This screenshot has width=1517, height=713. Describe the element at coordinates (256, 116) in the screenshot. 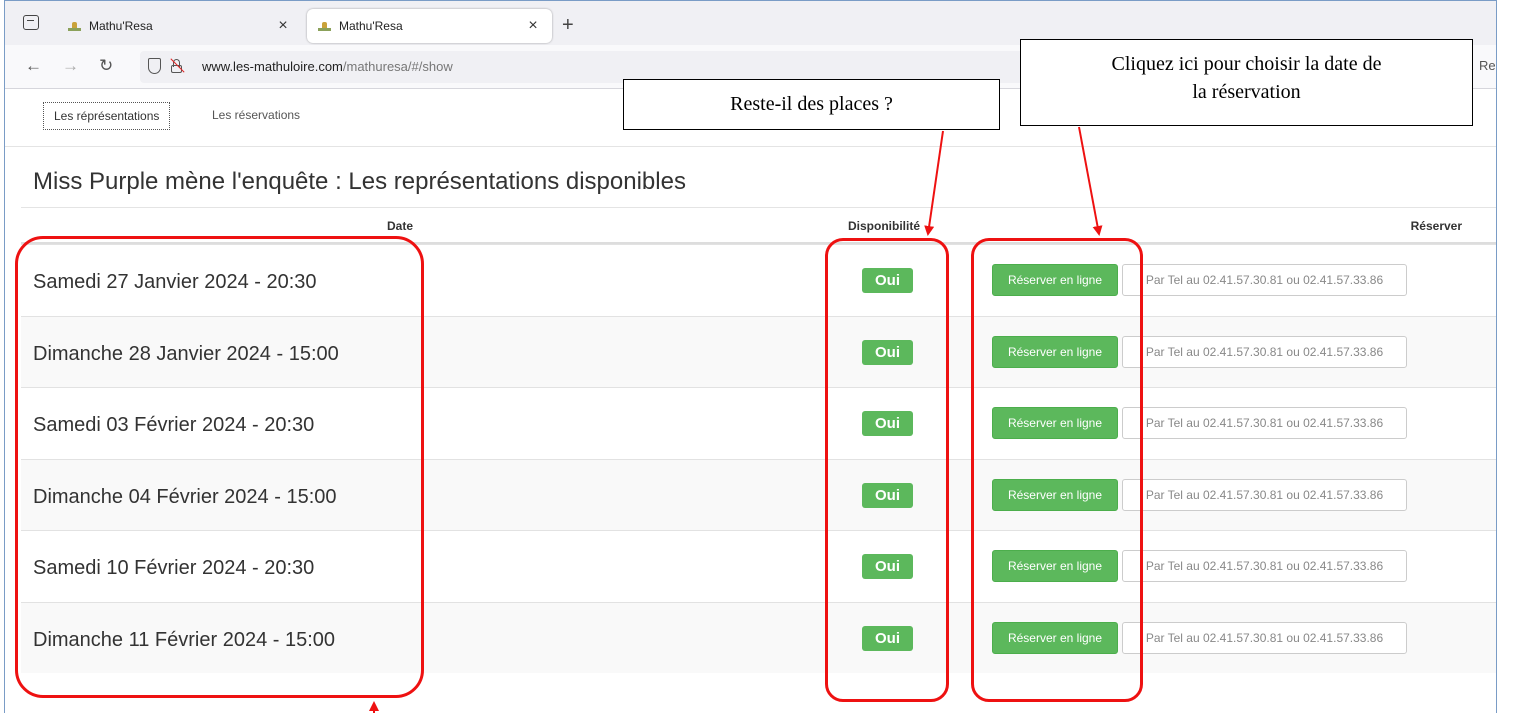

I see `tab-reservations: Les réservations` at that location.